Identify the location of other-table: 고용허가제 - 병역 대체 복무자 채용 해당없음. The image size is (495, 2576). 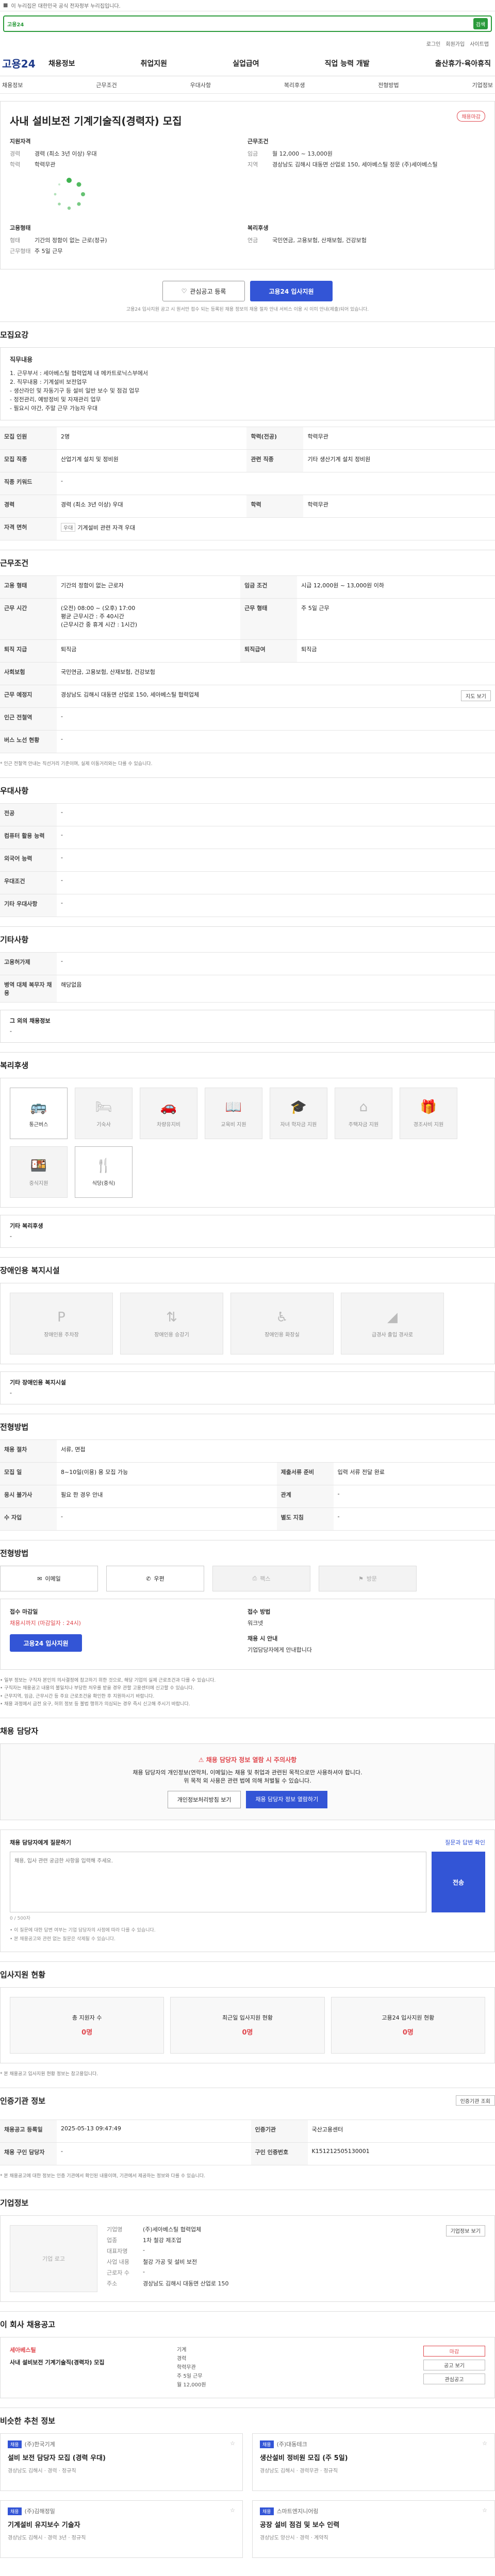
(247, 977).